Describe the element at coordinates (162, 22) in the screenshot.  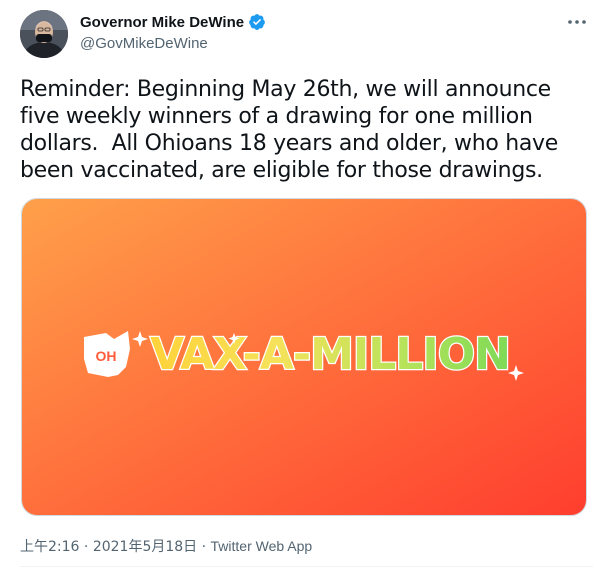
I see `display-name: Governor Mike DeWine` at that location.